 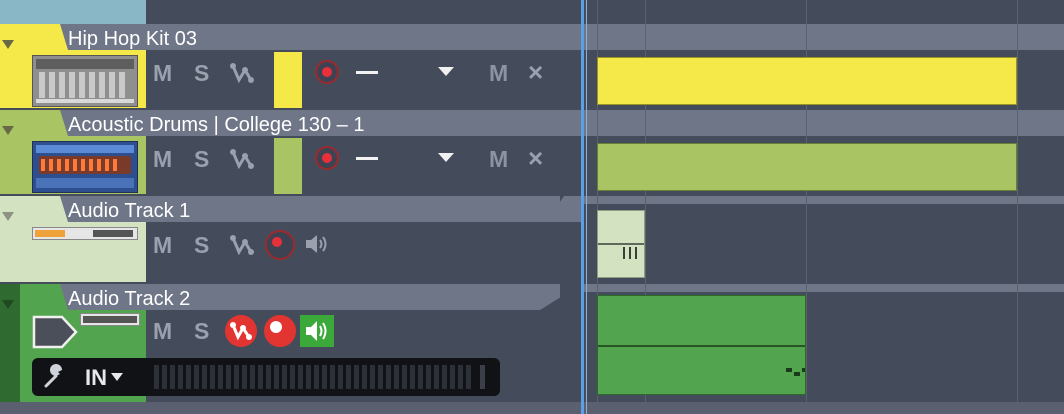 What do you see at coordinates (532, 12) in the screenshot?
I see `top-bar` at bounding box center [532, 12].